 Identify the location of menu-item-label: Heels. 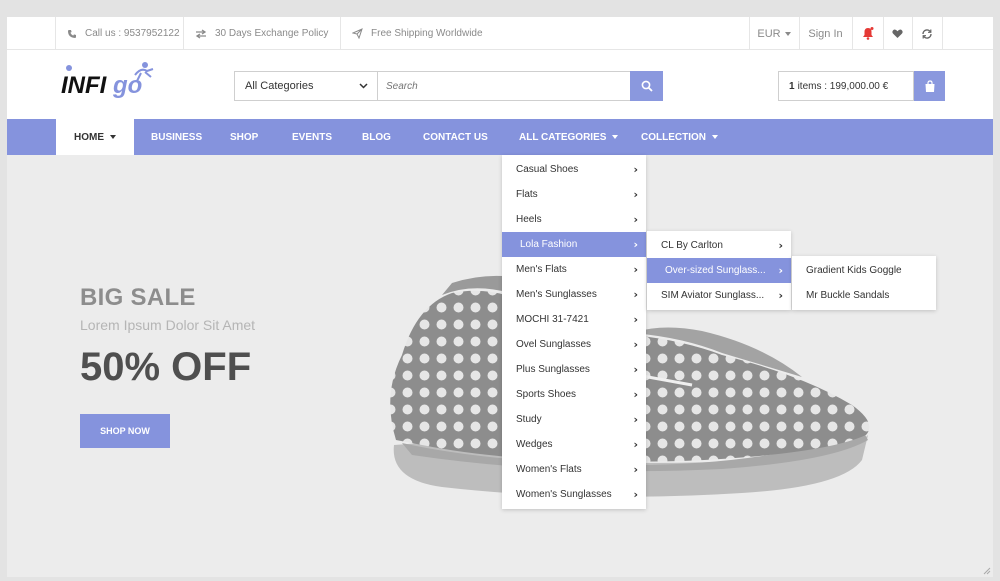
(529, 219).